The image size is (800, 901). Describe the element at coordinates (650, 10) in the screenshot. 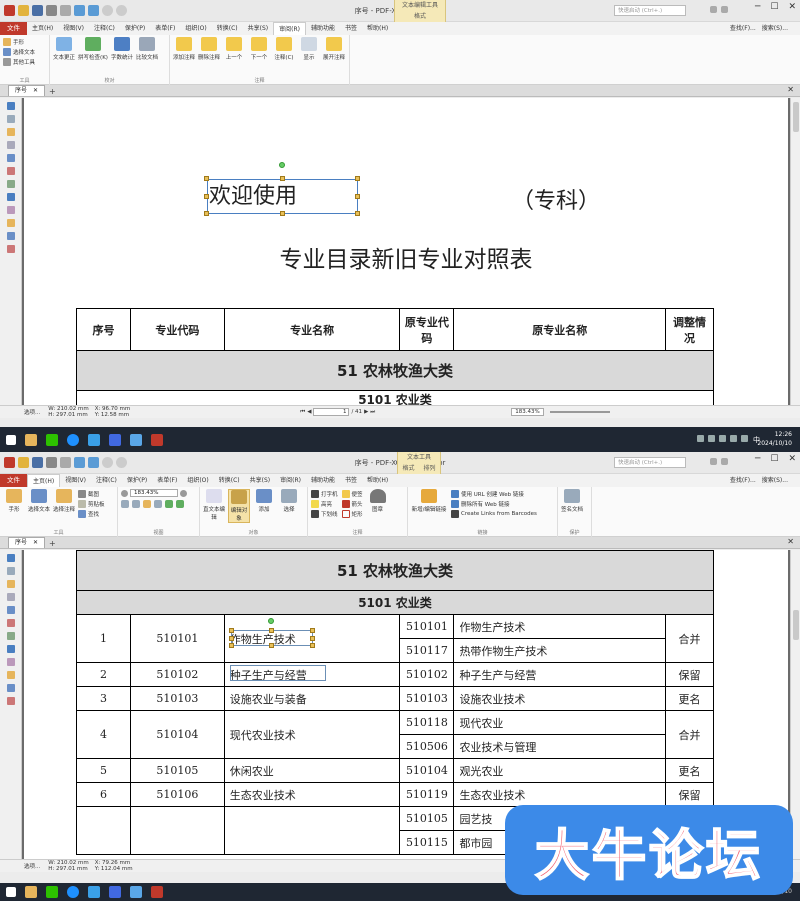

I see `quick-launch-search: 快速启动 (Ctrl+.)` at that location.